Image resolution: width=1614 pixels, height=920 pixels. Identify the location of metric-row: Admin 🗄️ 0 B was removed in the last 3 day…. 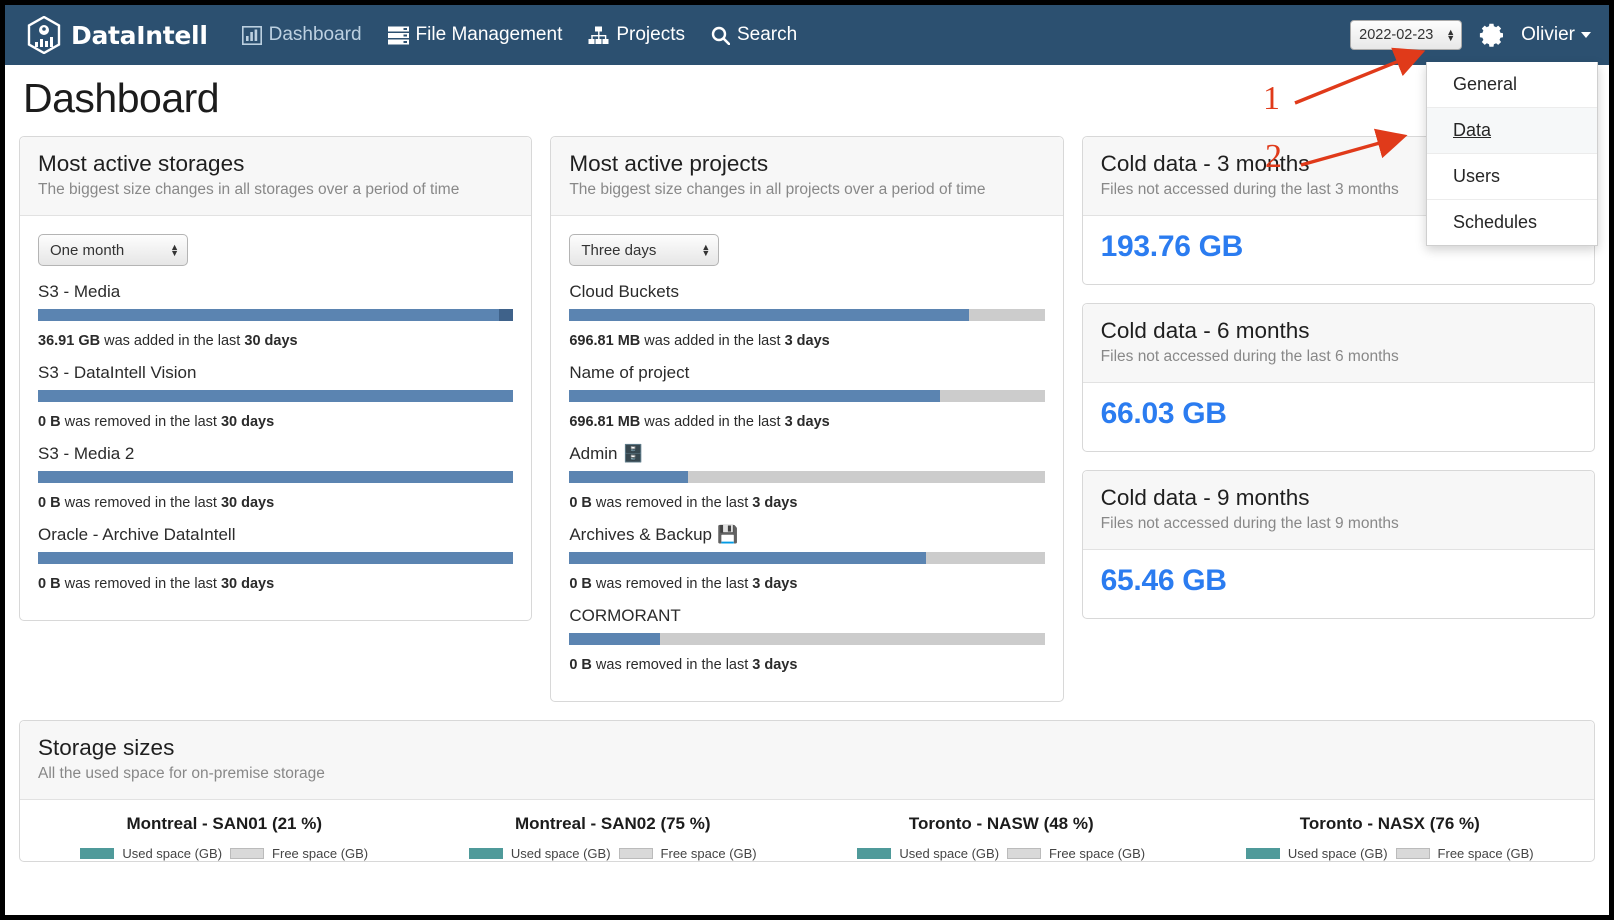
(807, 477).